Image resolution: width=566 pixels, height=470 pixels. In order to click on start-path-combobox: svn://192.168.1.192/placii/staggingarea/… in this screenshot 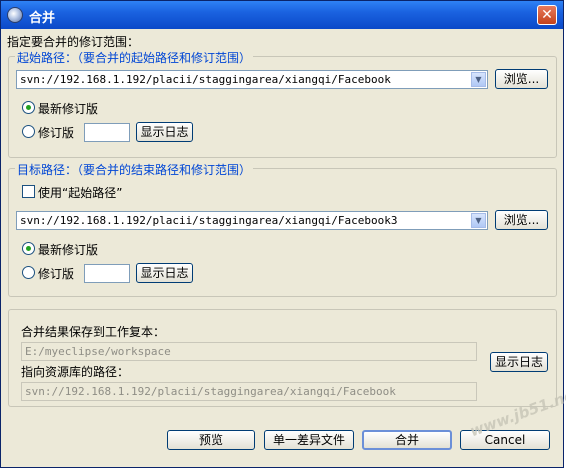, I will do `click(252, 79)`.